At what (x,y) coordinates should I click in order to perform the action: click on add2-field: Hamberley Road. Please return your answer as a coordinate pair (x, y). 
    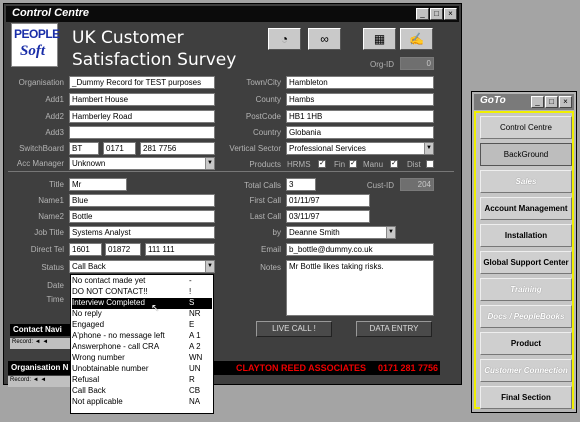
    Looking at the image, I should click on (142, 116).